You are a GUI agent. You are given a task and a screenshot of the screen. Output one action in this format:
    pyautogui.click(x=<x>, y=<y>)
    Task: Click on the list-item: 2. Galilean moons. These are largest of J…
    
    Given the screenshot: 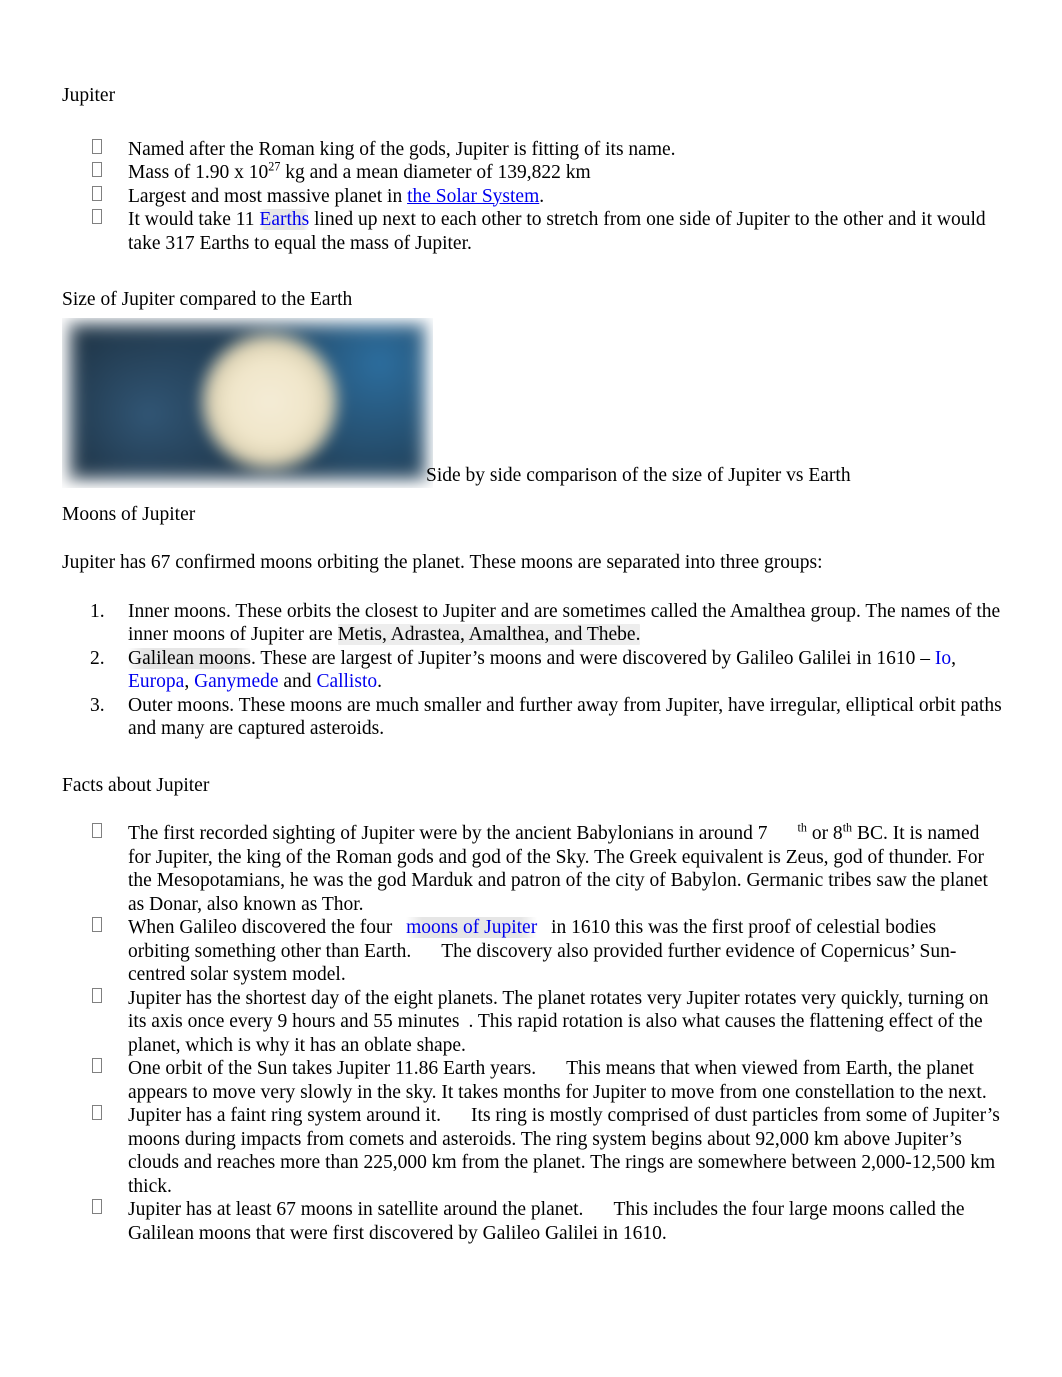 What is the action you would take?
    pyautogui.click(x=532, y=670)
    